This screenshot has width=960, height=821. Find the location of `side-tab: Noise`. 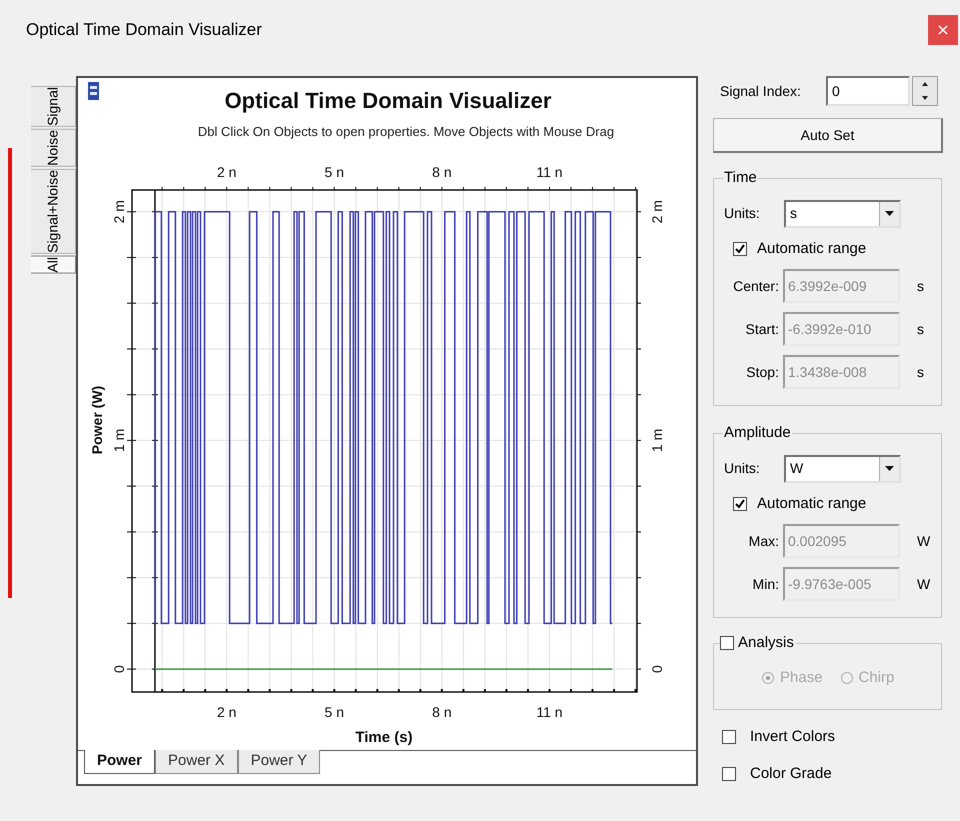

side-tab: Noise is located at coordinates (53, 147).